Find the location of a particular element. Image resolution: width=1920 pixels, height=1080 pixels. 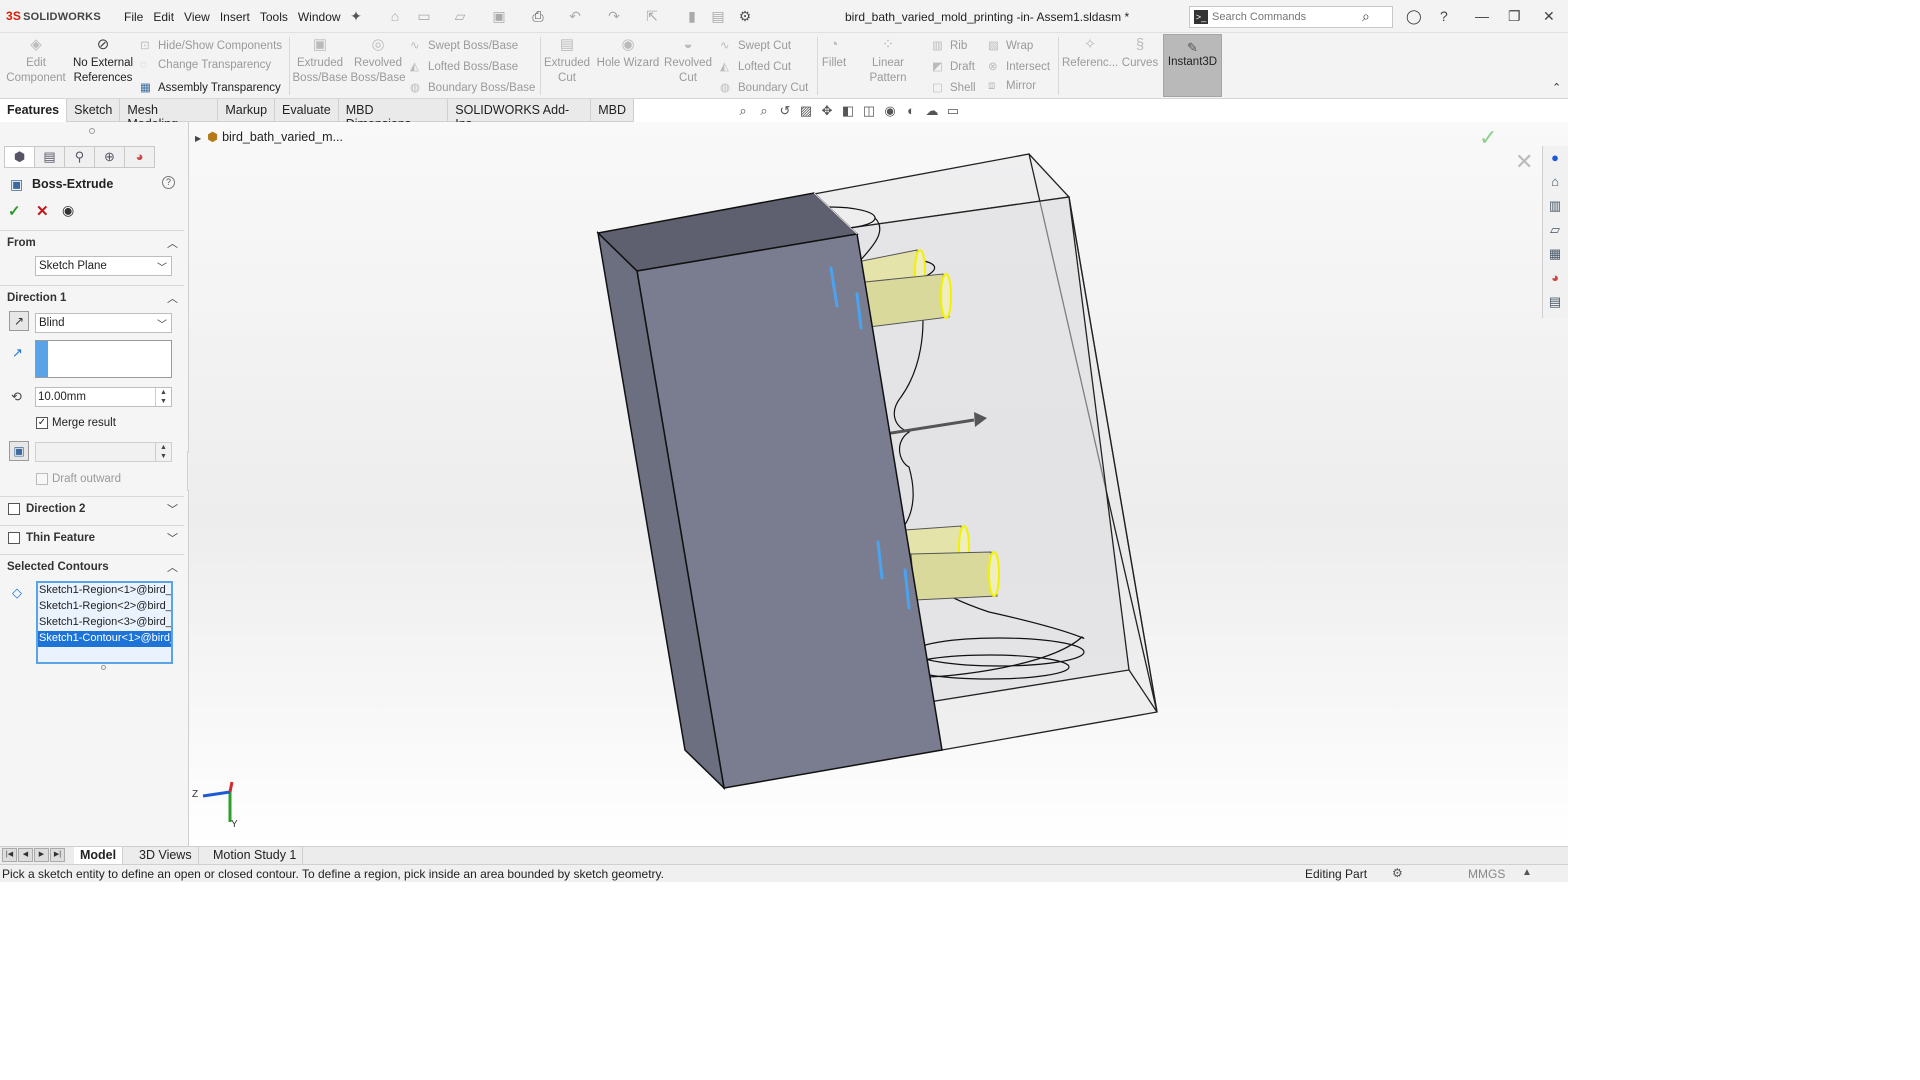

property-manager-tab: ▤ is located at coordinates (49, 157).